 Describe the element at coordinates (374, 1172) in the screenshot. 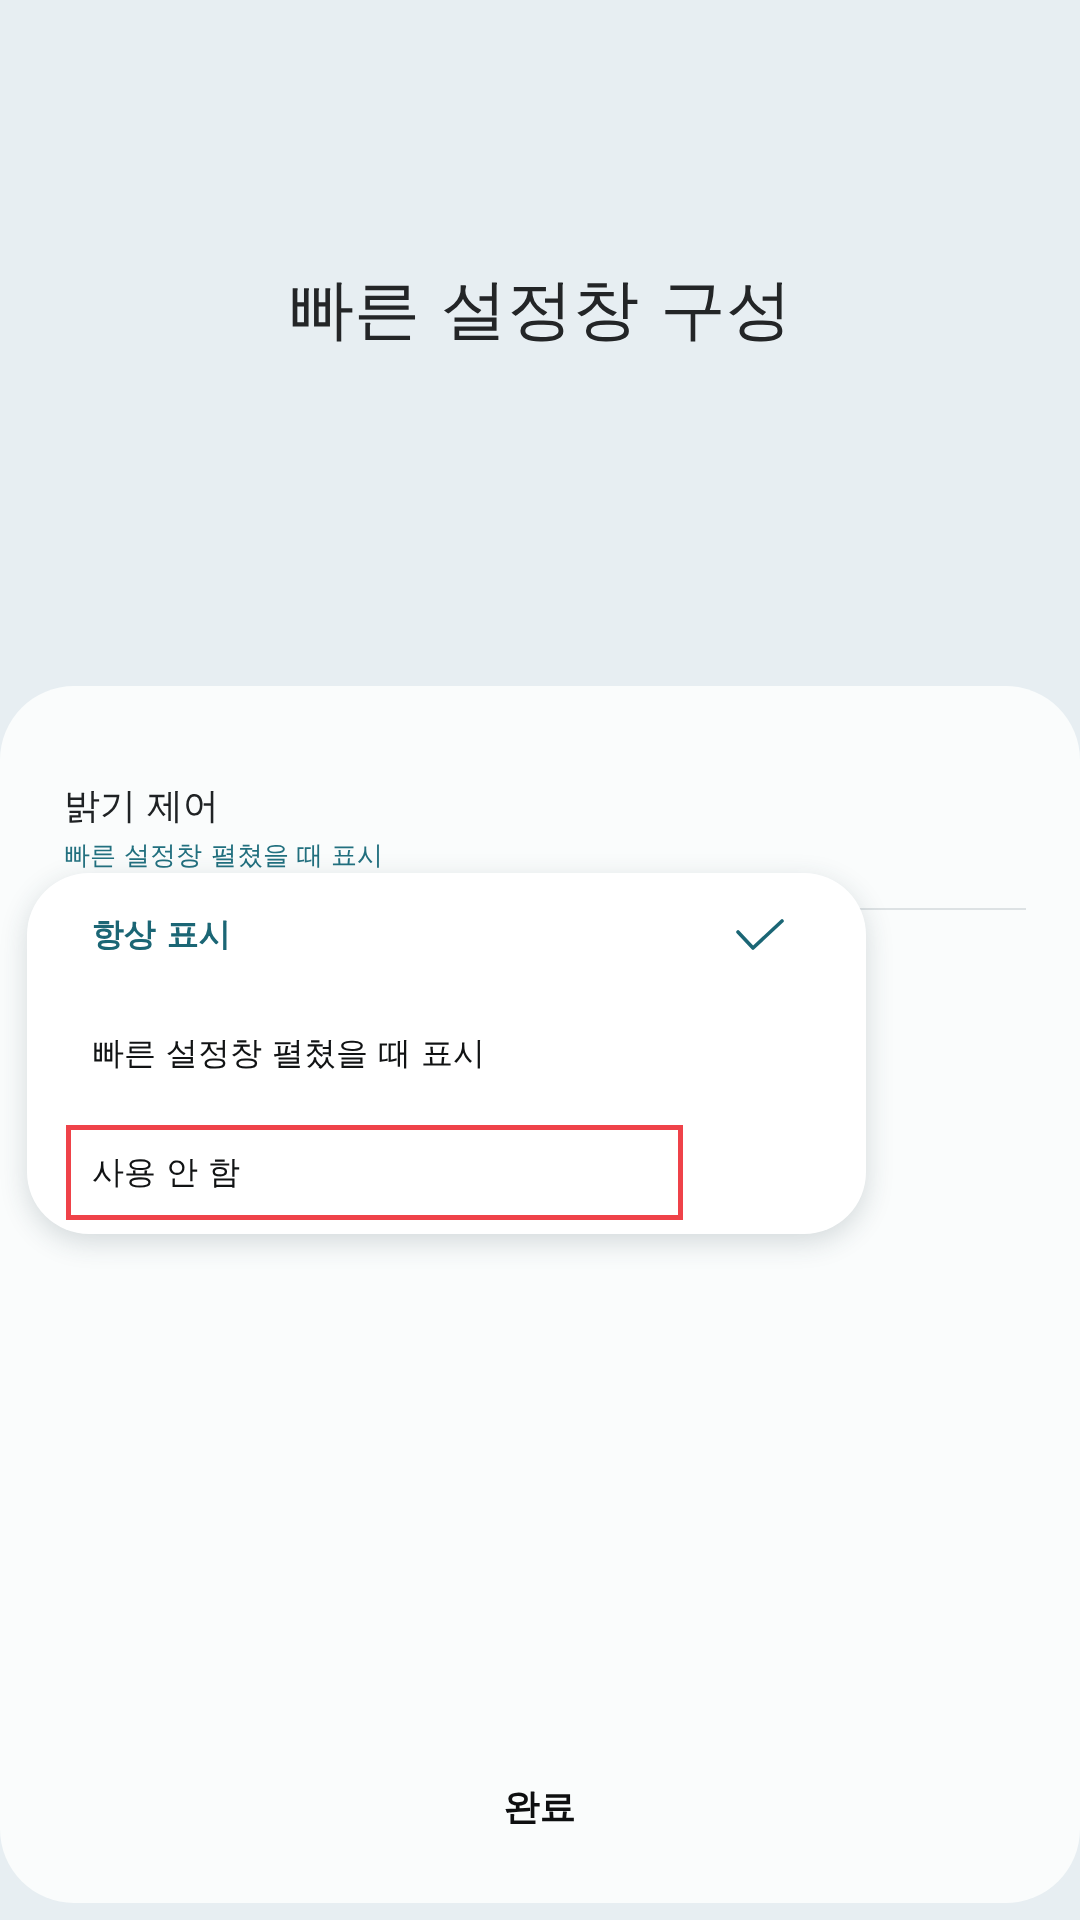

I see `menu-option: 사용 안 함` at that location.